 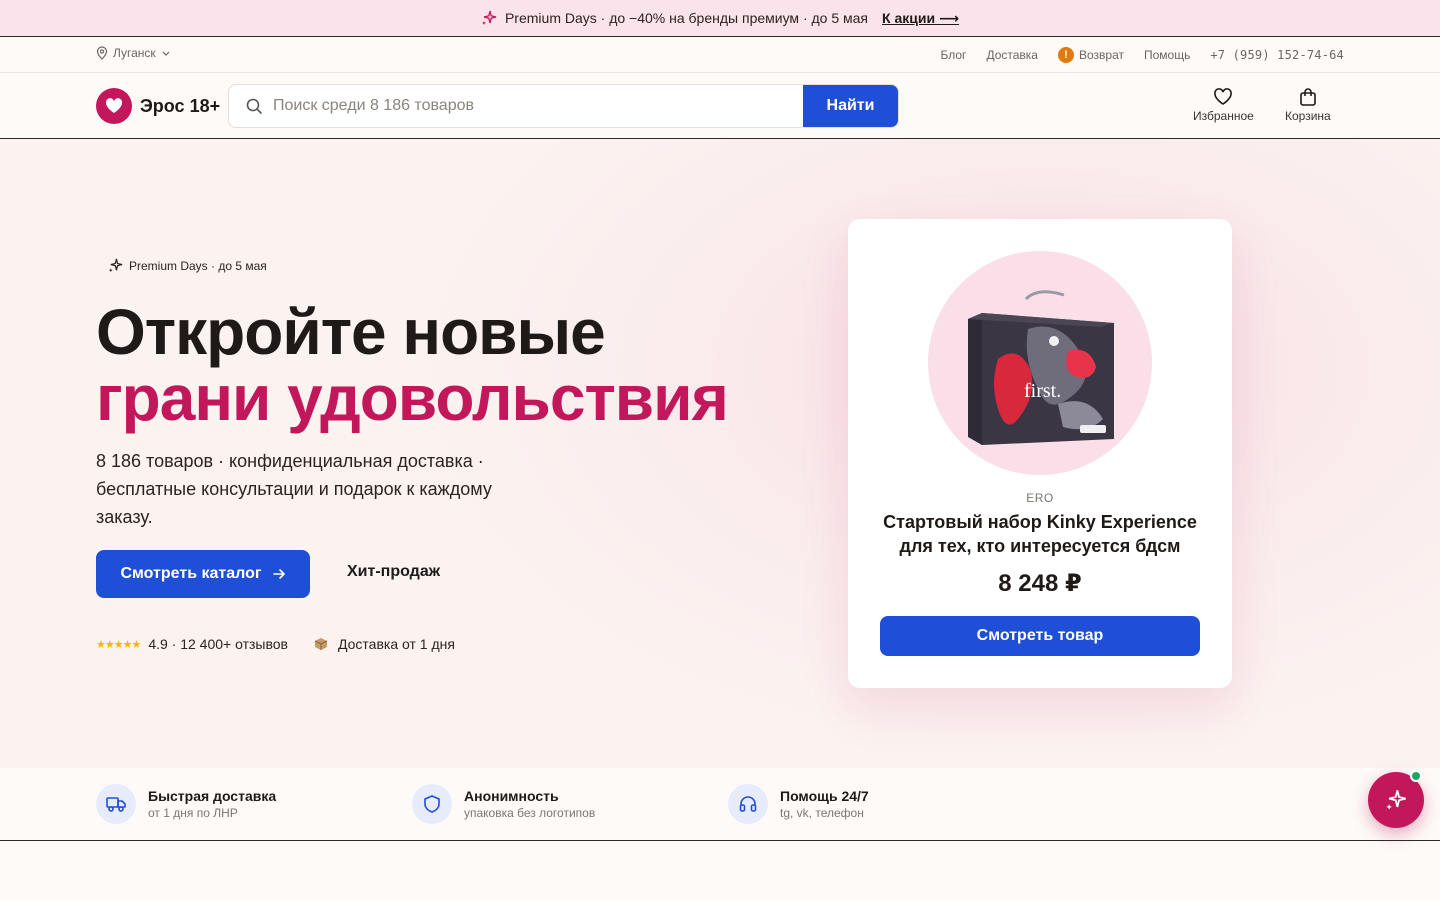 I want to click on rating-stars: ★★★★★, so click(x=118, y=644).